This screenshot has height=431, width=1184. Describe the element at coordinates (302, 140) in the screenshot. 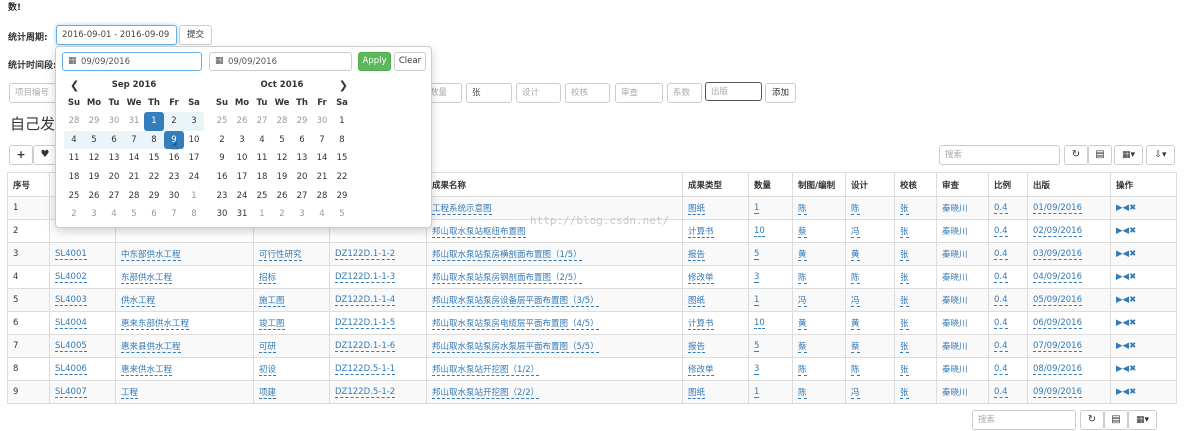

I see `calendar-day: 6` at that location.